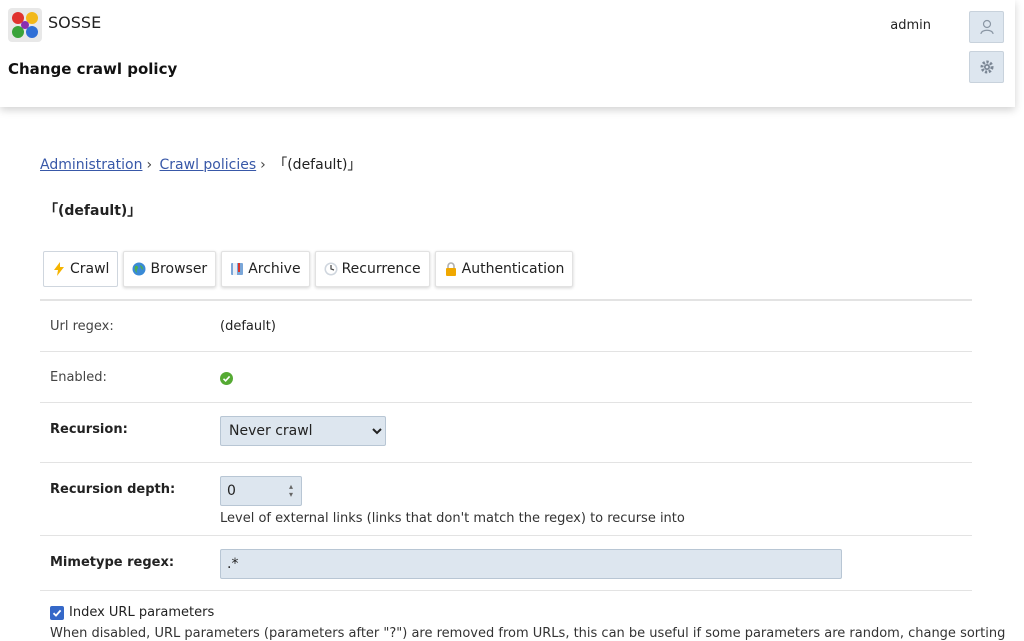 This screenshot has height=641, width=1024. What do you see at coordinates (231, 491) in the screenshot?
I see `recursion-depth-value: 0` at bounding box center [231, 491].